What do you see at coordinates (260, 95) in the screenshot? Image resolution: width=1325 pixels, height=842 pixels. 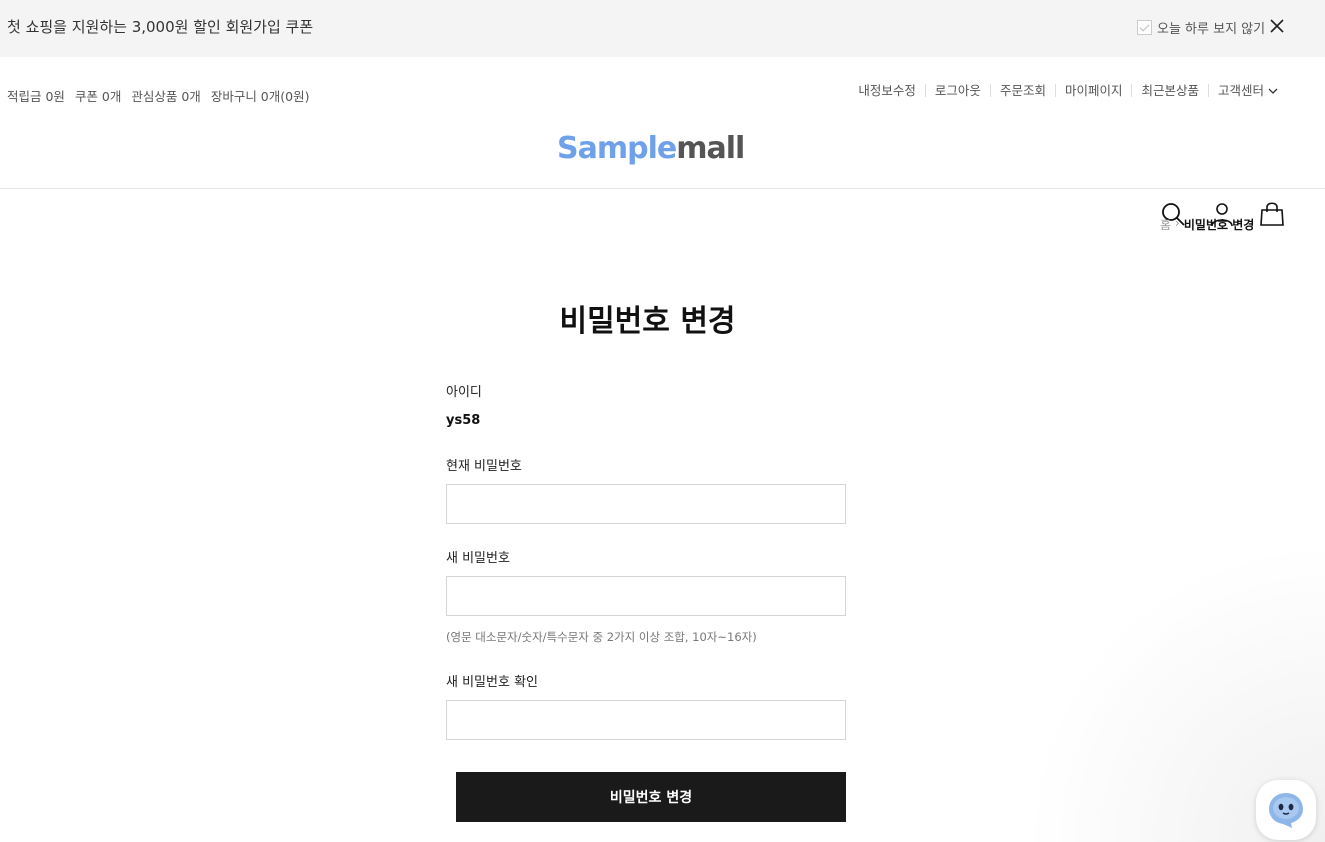 I see `cart-summary-link: 장바구니 0개(0원)` at bounding box center [260, 95].